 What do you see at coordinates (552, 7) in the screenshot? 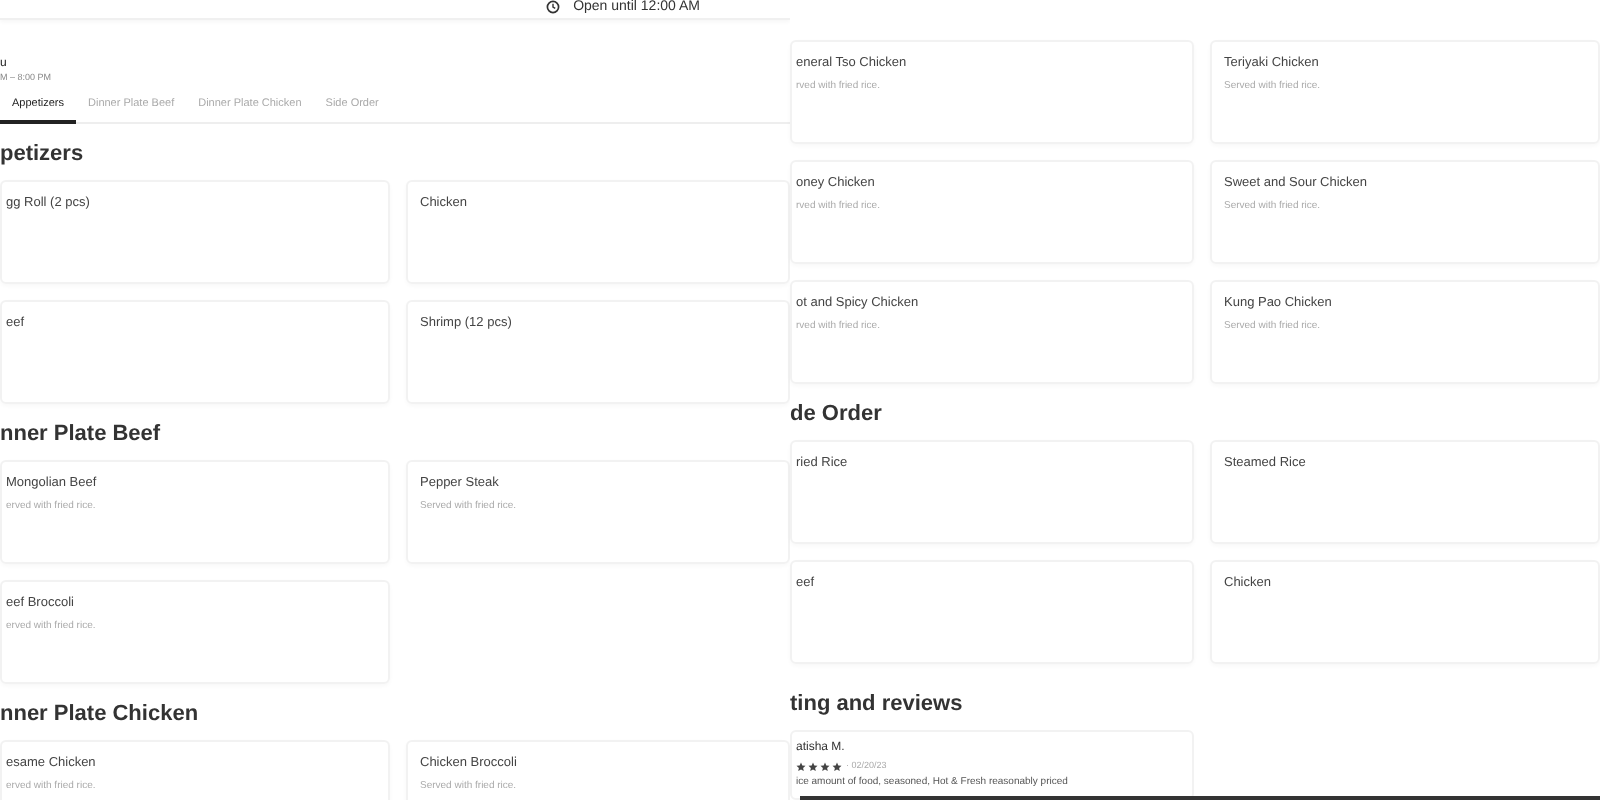
I see `clock-icon` at bounding box center [552, 7].